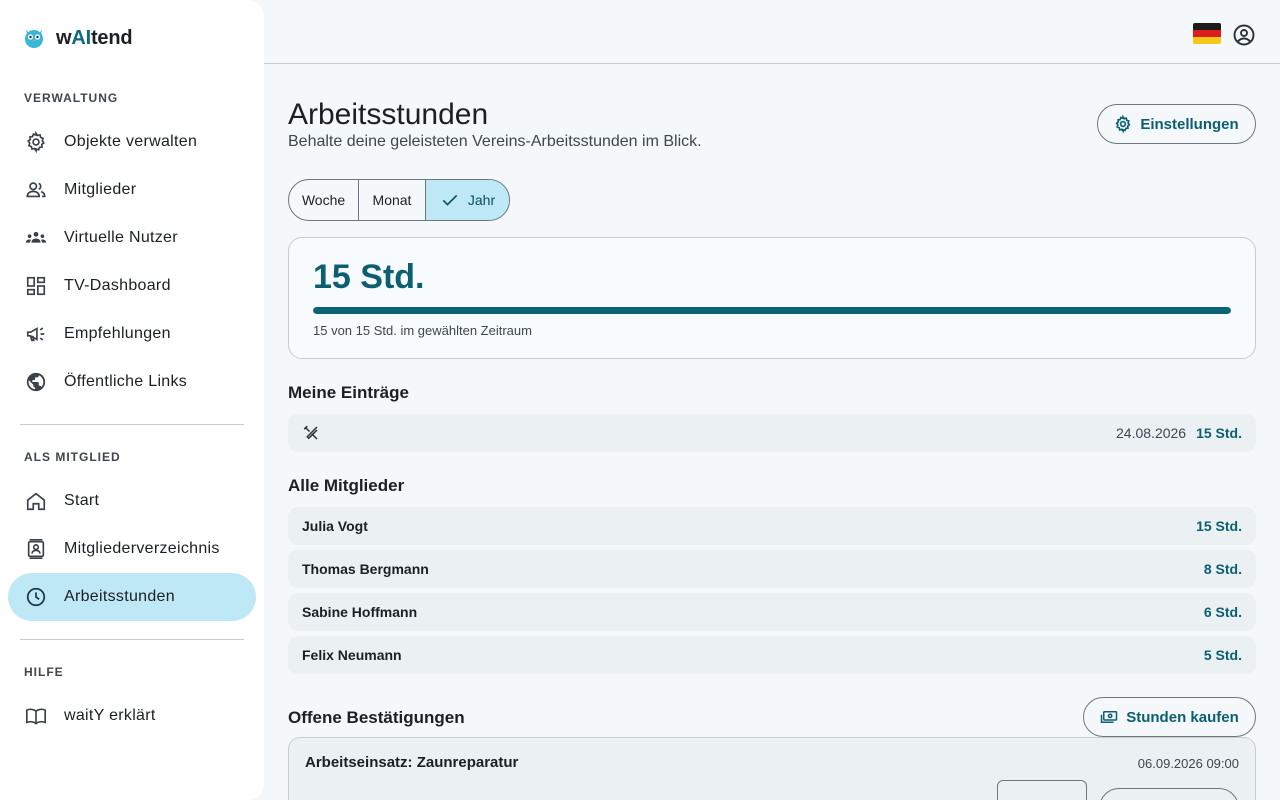  What do you see at coordinates (1219, 433) in the screenshot?
I see `entry-hours: 15 Std.` at bounding box center [1219, 433].